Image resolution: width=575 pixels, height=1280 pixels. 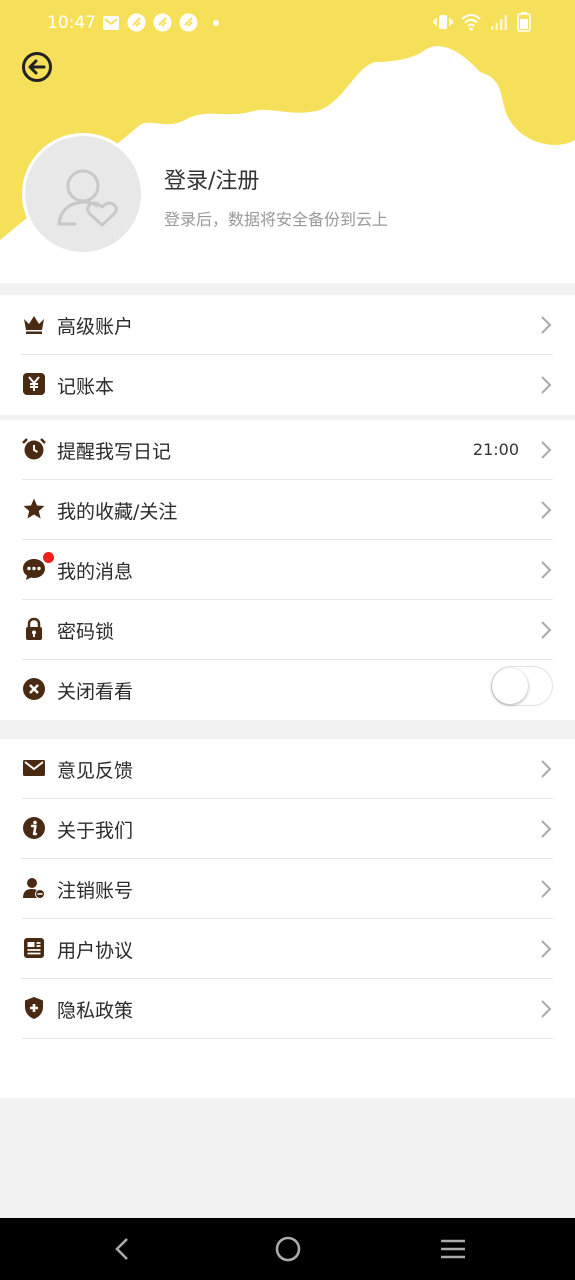 I want to click on menu-item-favorites: 我的收藏/关注, so click(x=287, y=510).